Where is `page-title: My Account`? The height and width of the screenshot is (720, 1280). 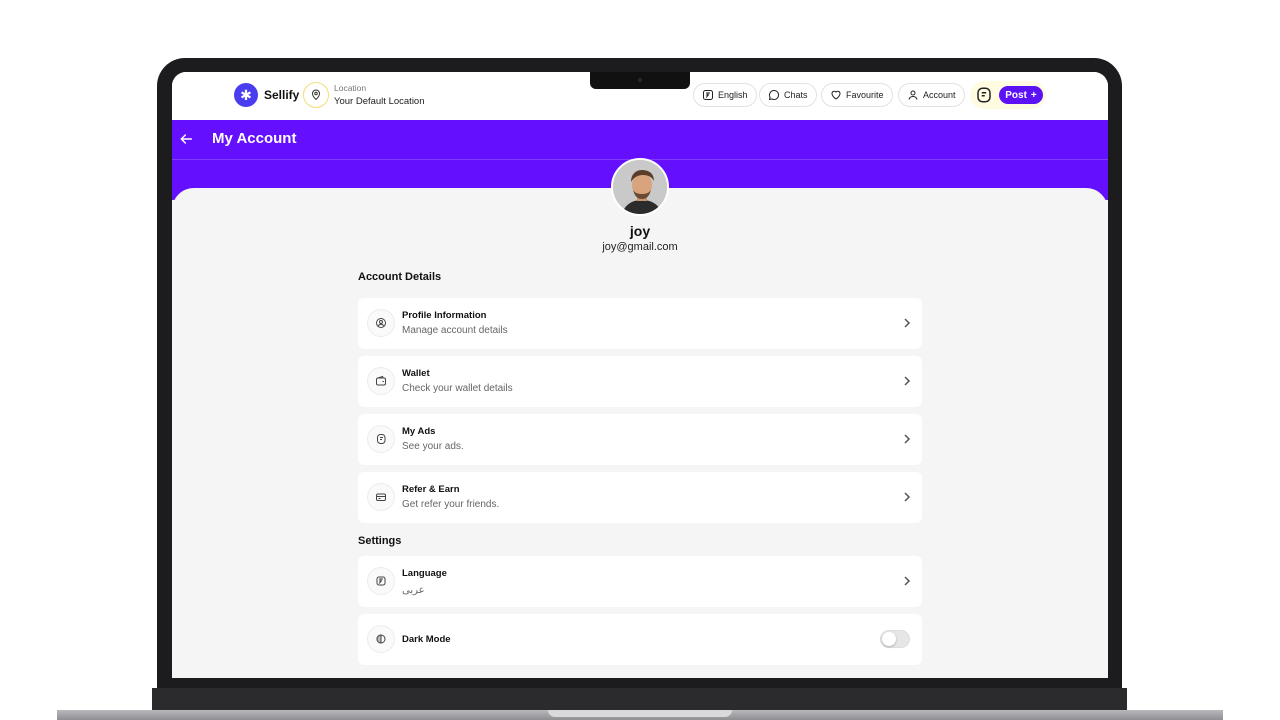 page-title: My Account is located at coordinates (254, 138).